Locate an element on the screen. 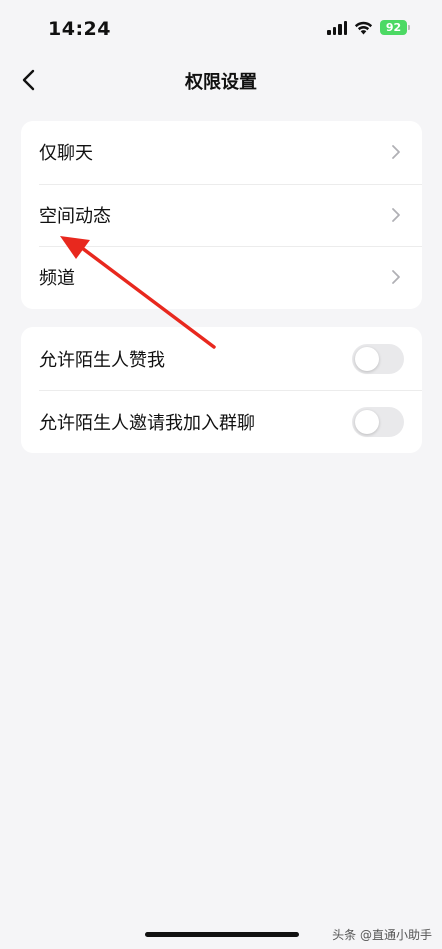 This screenshot has height=949, width=442. status-icons: 92 is located at coordinates (368, 27).